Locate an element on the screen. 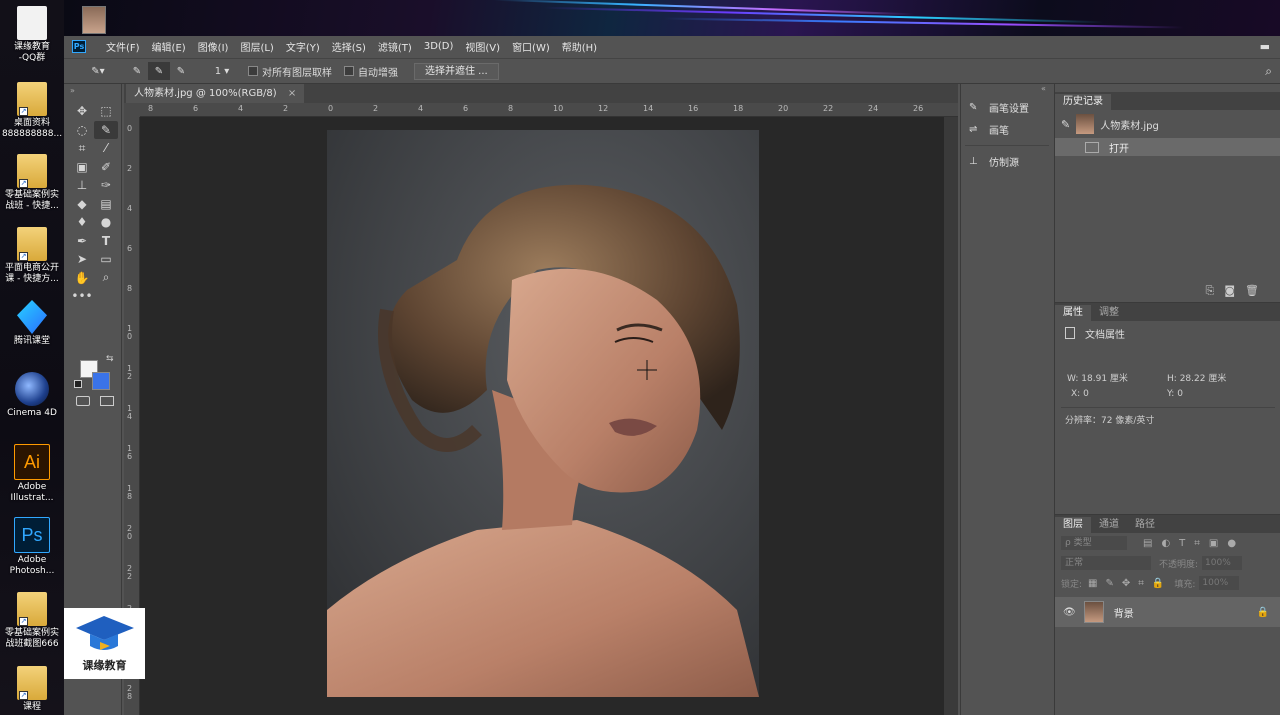  layer-row-background: 👁 背景 🔒 is located at coordinates (1167, 612).